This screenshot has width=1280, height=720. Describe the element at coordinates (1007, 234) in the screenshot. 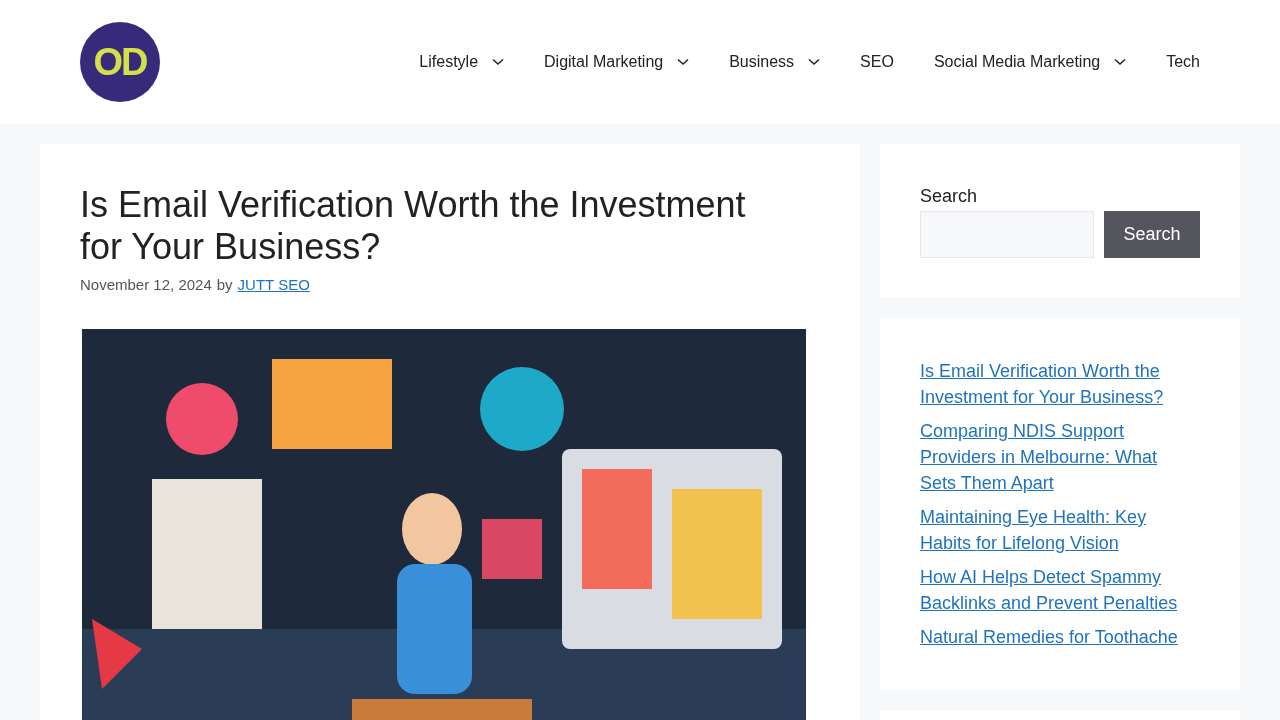

I see `search-field` at that location.